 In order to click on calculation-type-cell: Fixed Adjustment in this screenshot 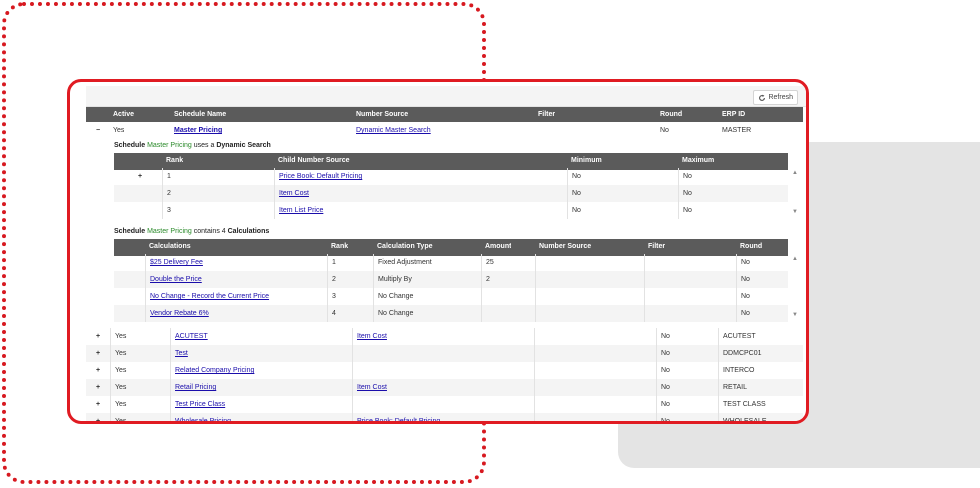, I will do `click(427, 262)`.